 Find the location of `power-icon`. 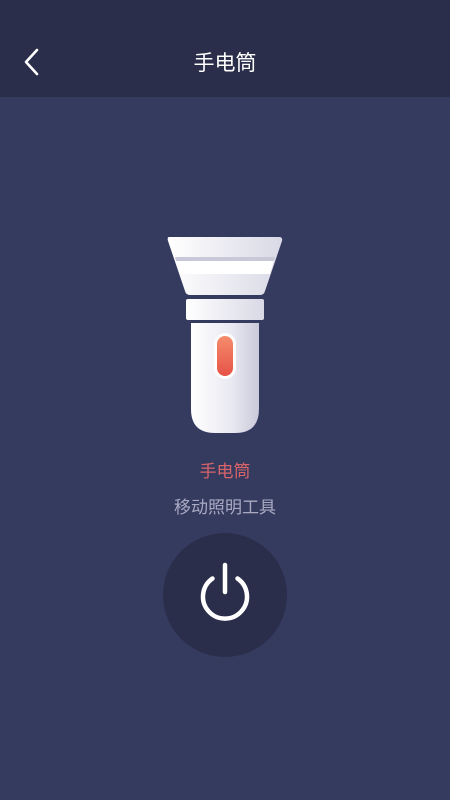

power-icon is located at coordinates (225, 591).